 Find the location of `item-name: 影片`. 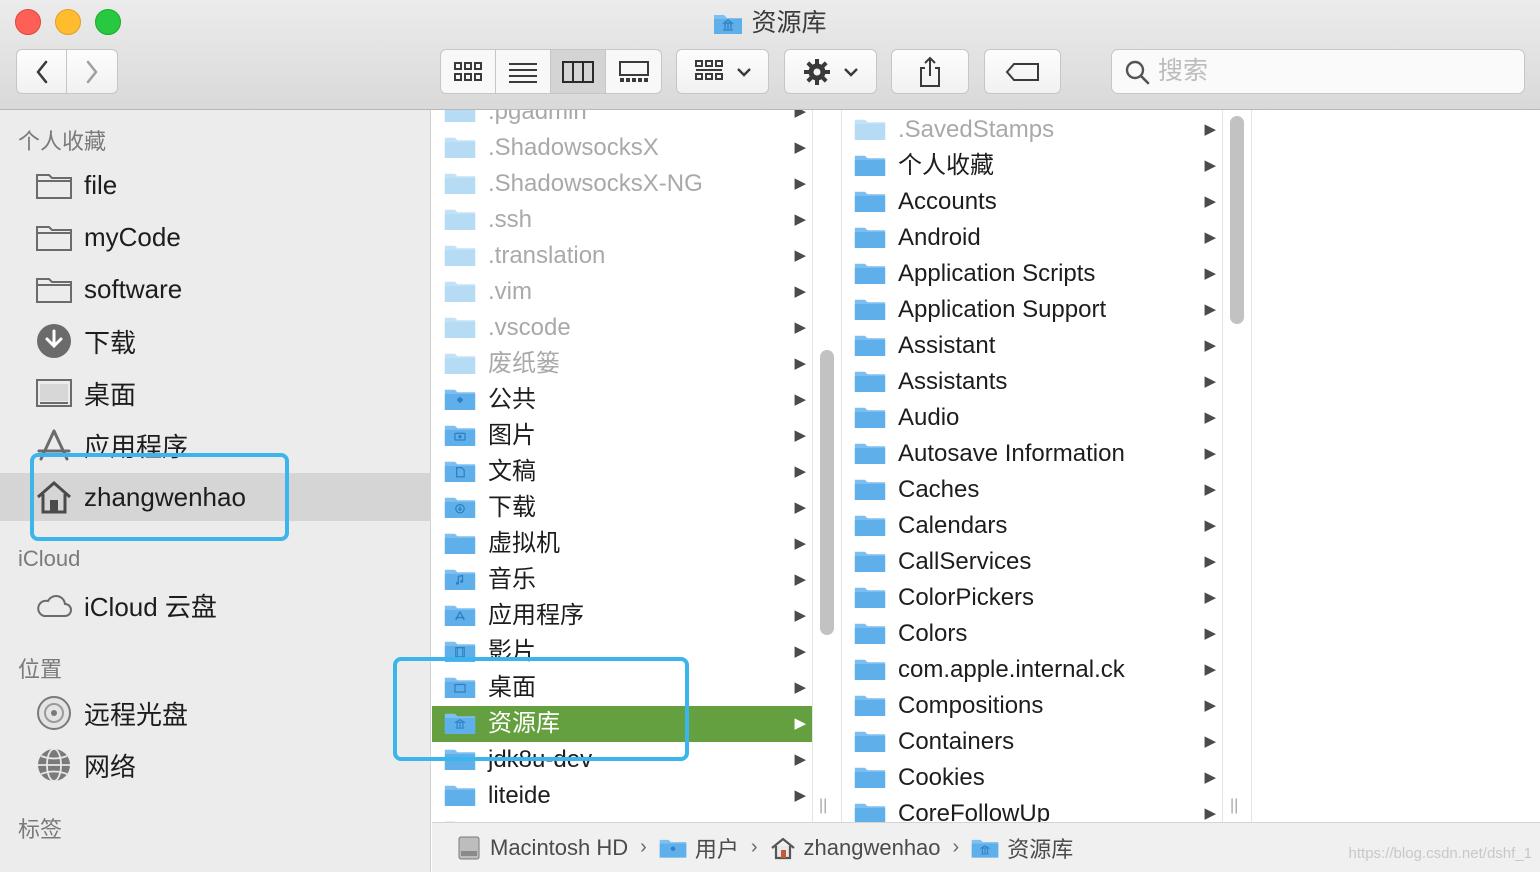

item-name: 影片 is located at coordinates (512, 651).